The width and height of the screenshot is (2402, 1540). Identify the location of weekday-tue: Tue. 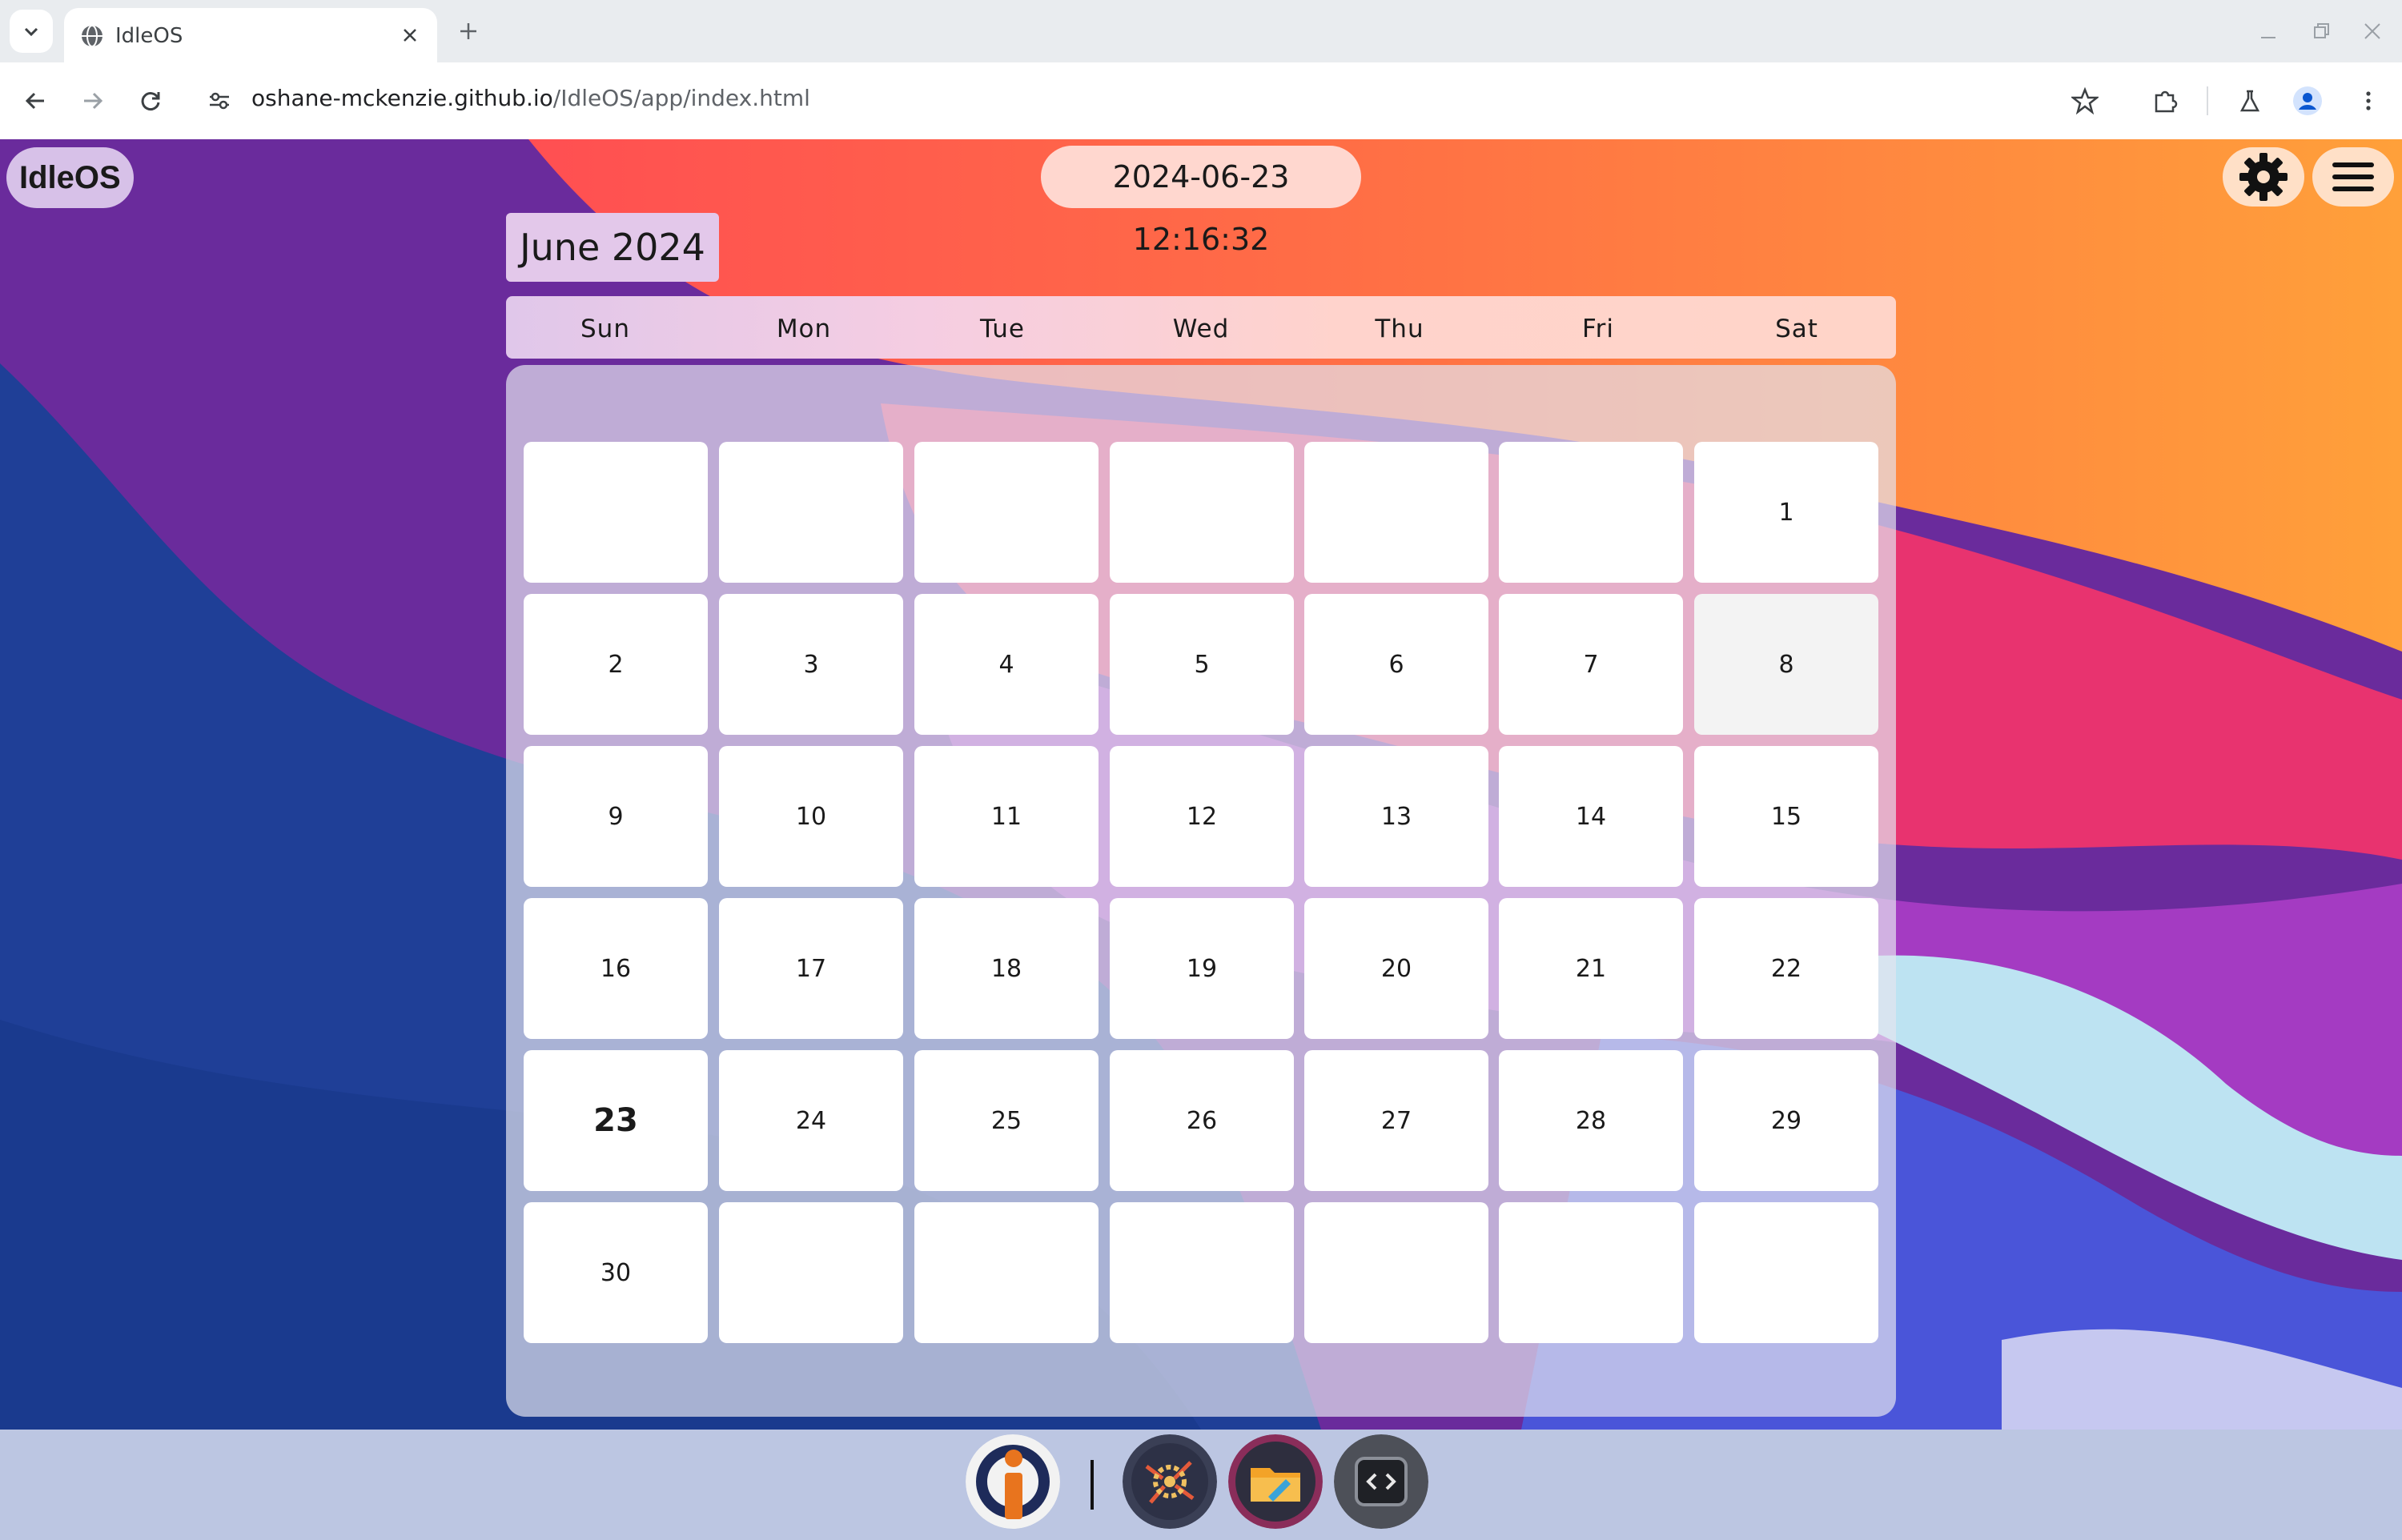
(1002, 329).